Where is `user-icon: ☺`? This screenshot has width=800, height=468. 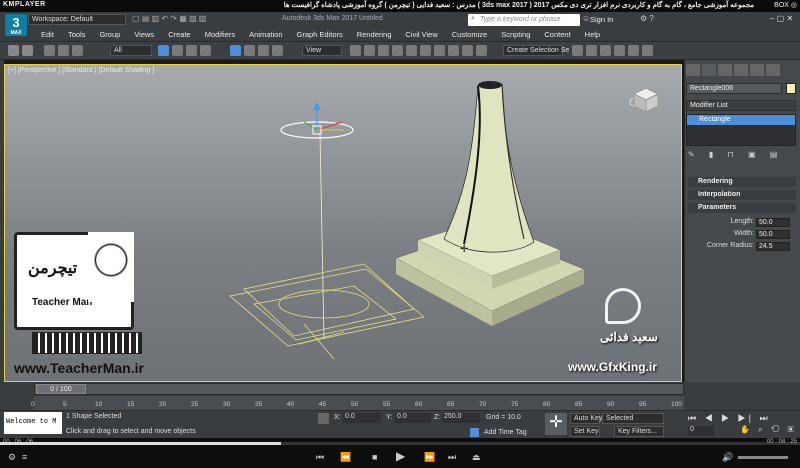
user-icon: ☺ is located at coordinates (586, 18).